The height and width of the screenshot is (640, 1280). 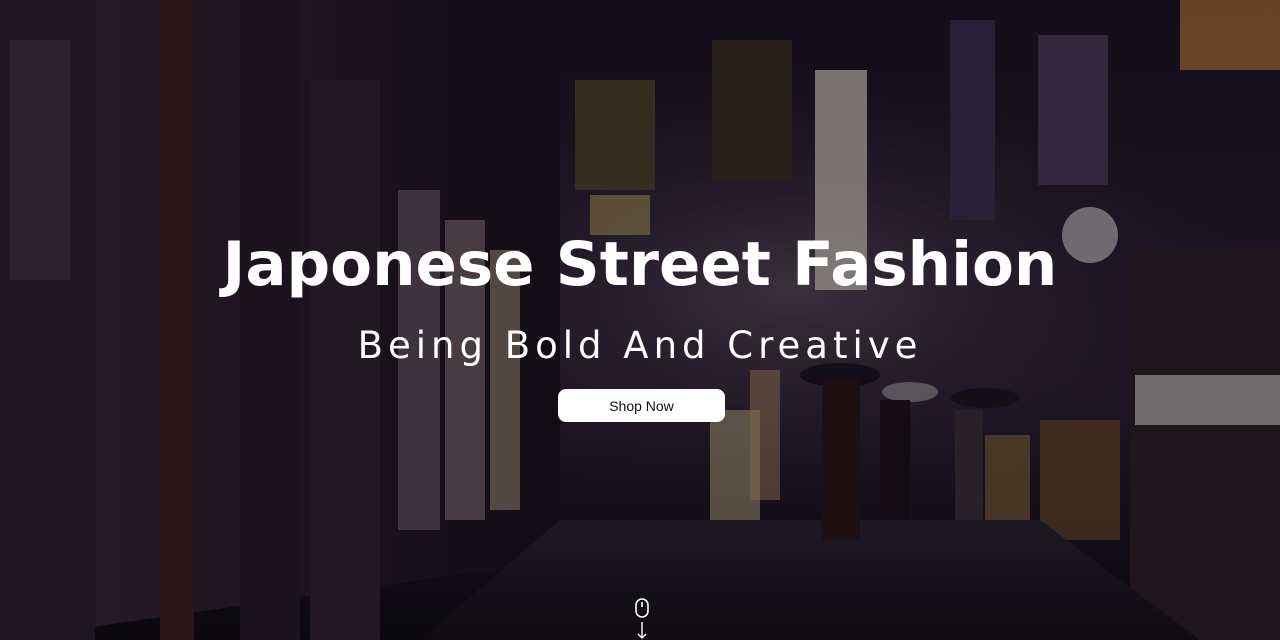 What do you see at coordinates (642, 619) in the screenshot?
I see `mouse-scroll-down-icon` at bounding box center [642, 619].